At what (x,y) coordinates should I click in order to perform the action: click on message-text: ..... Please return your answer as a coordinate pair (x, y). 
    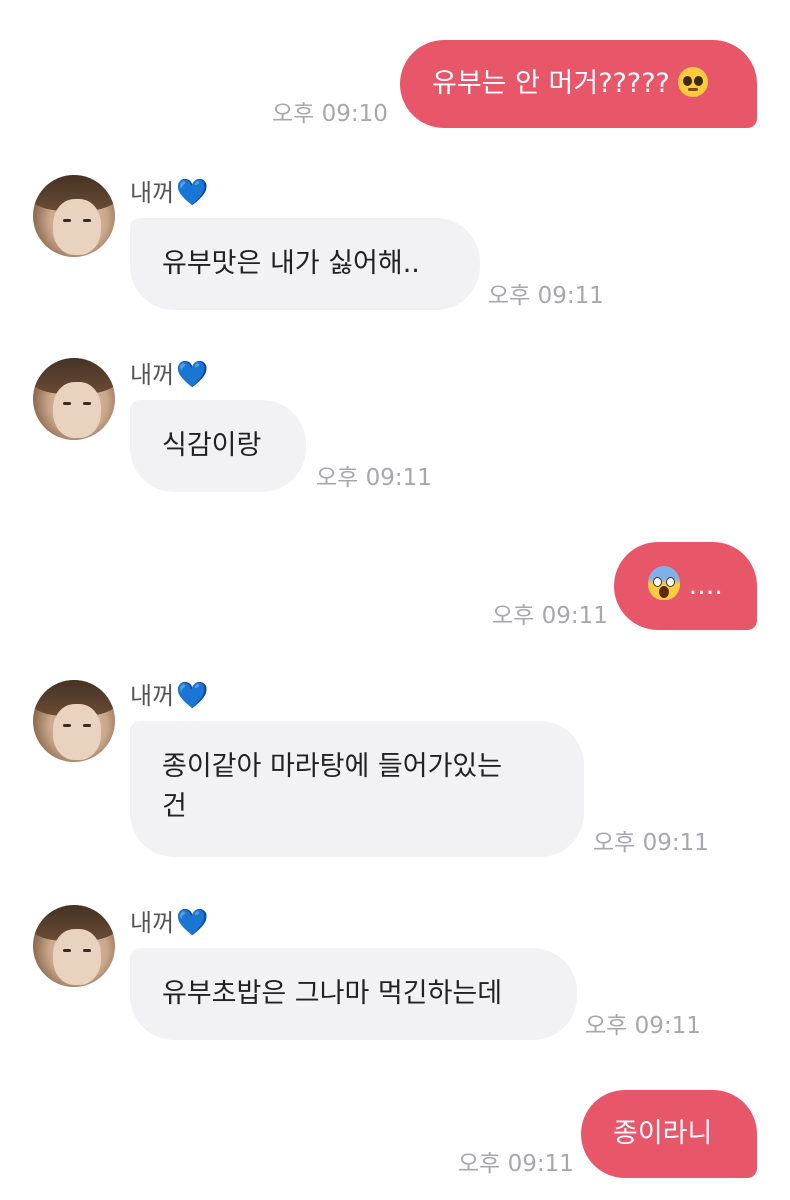
    Looking at the image, I should click on (705, 585).